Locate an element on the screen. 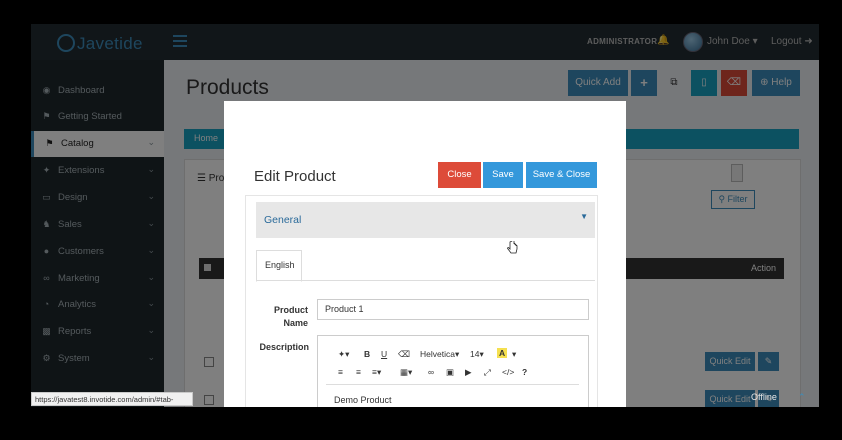 The width and height of the screenshot is (842, 440). eraser-icon: ⌫ is located at coordinates (404, 354).